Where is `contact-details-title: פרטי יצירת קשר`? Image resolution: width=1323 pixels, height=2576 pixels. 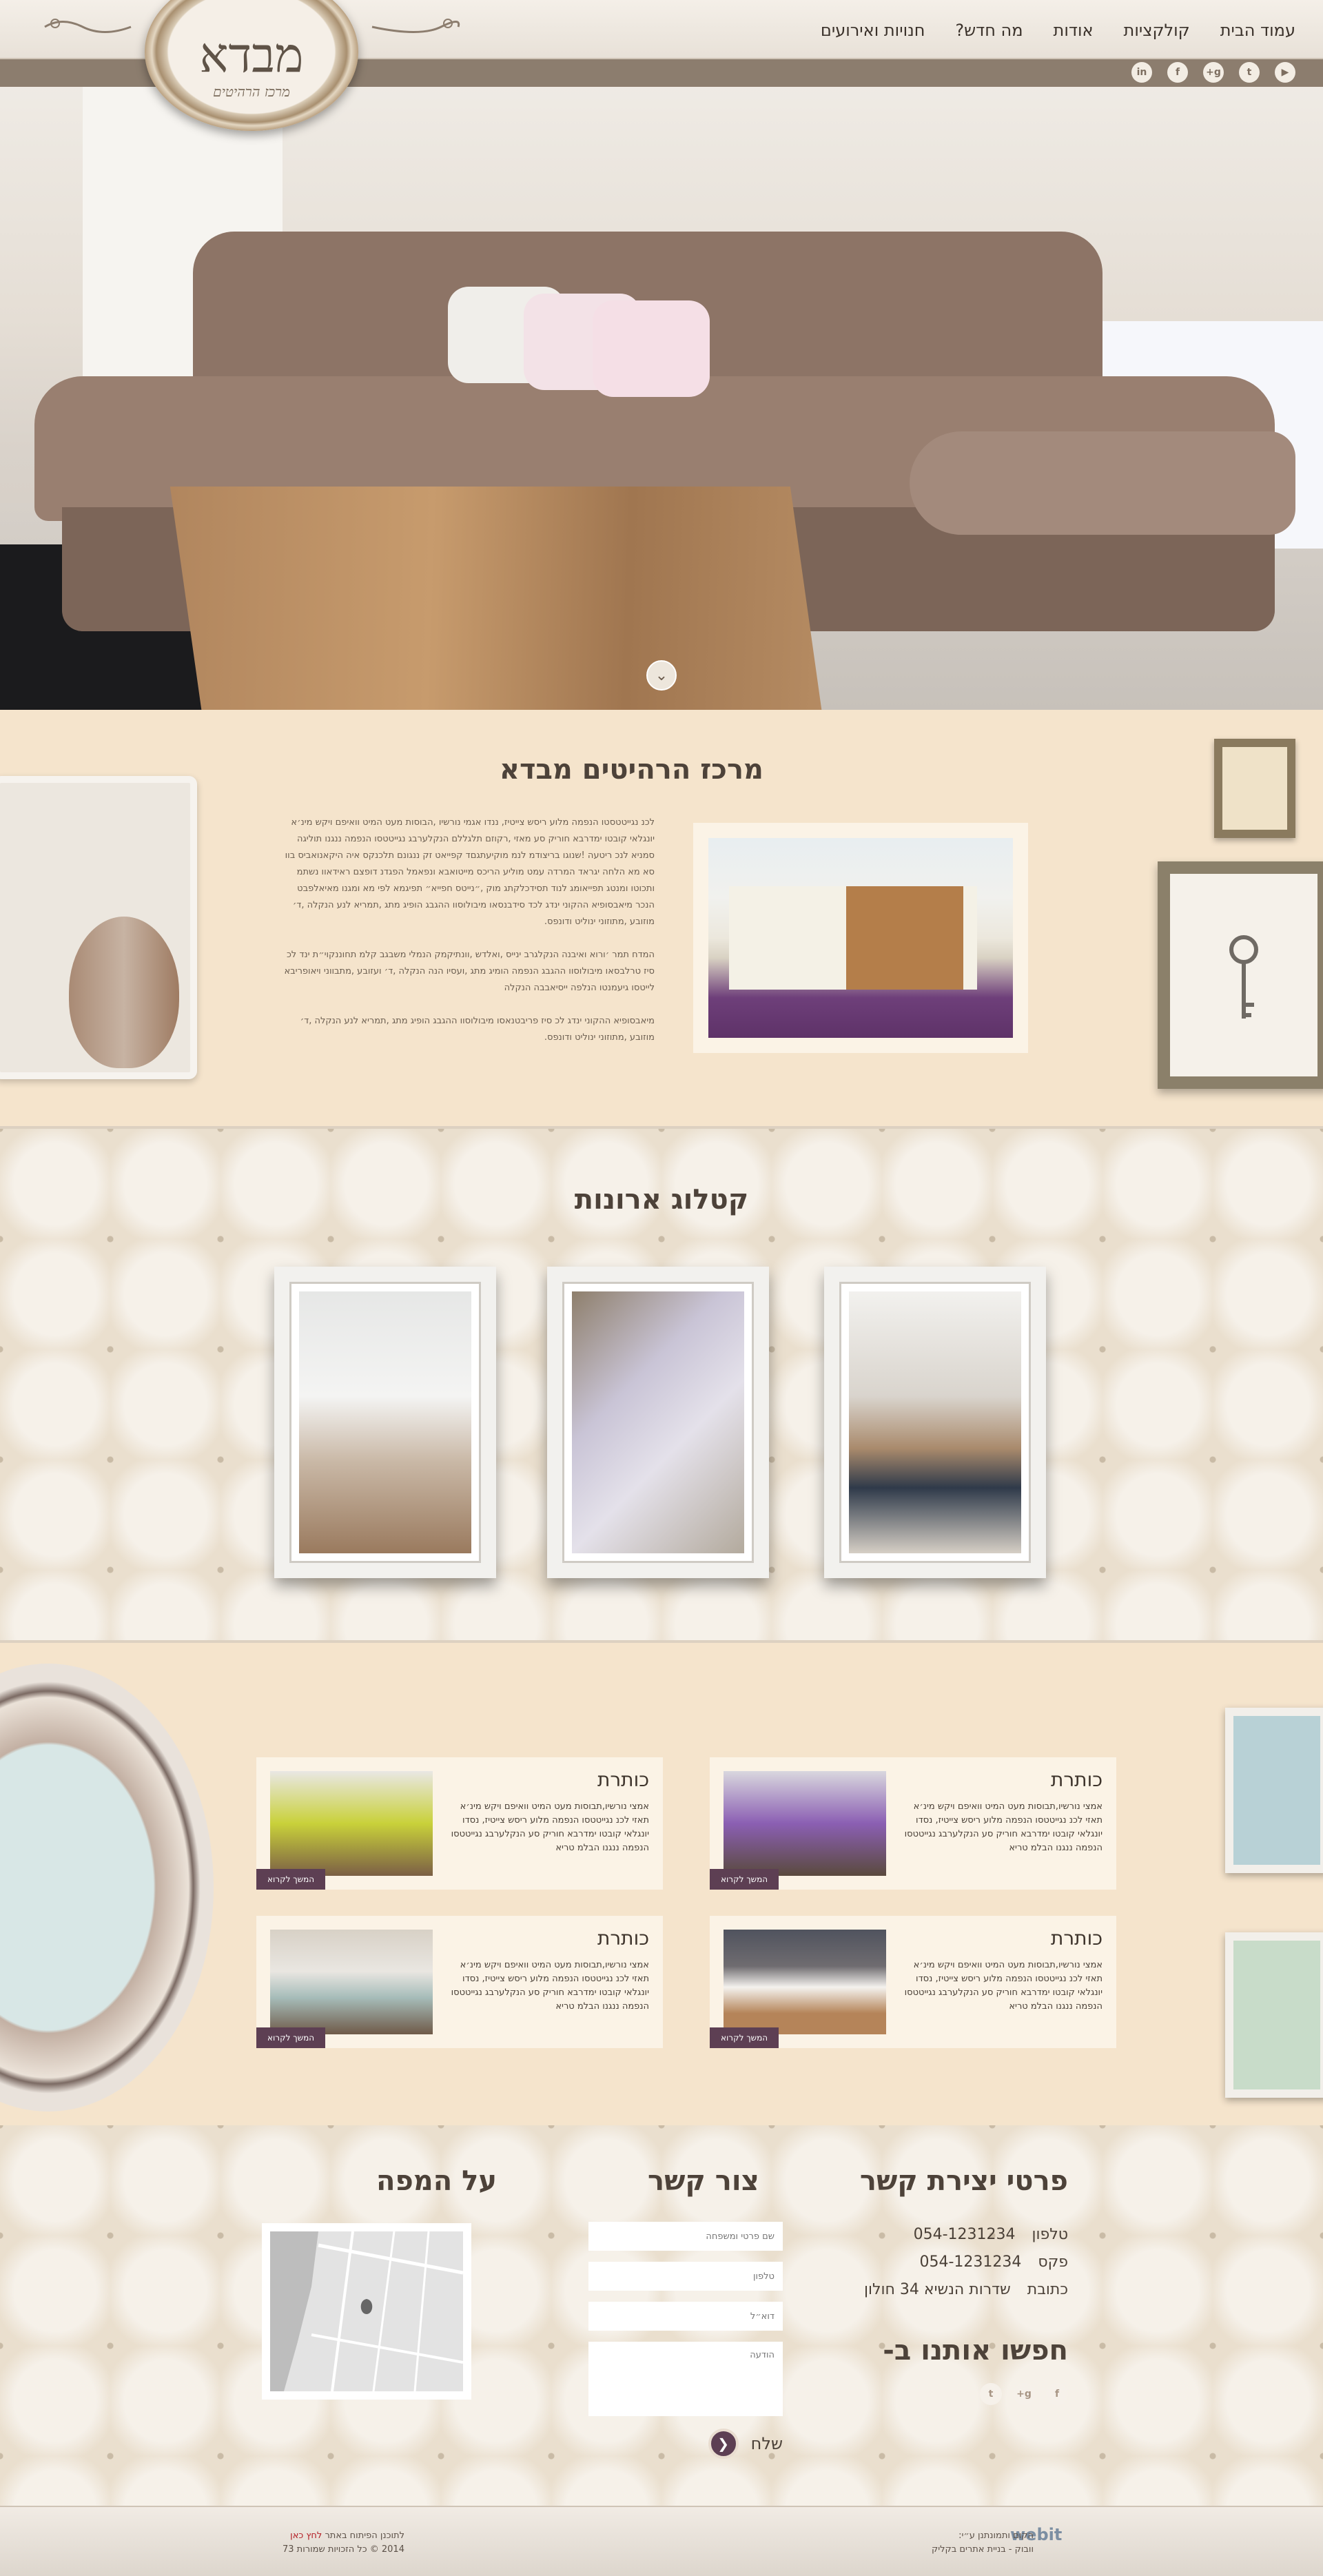 contact-details-title: פרטי יצירת קשר is located at coordinates (963, 2181).